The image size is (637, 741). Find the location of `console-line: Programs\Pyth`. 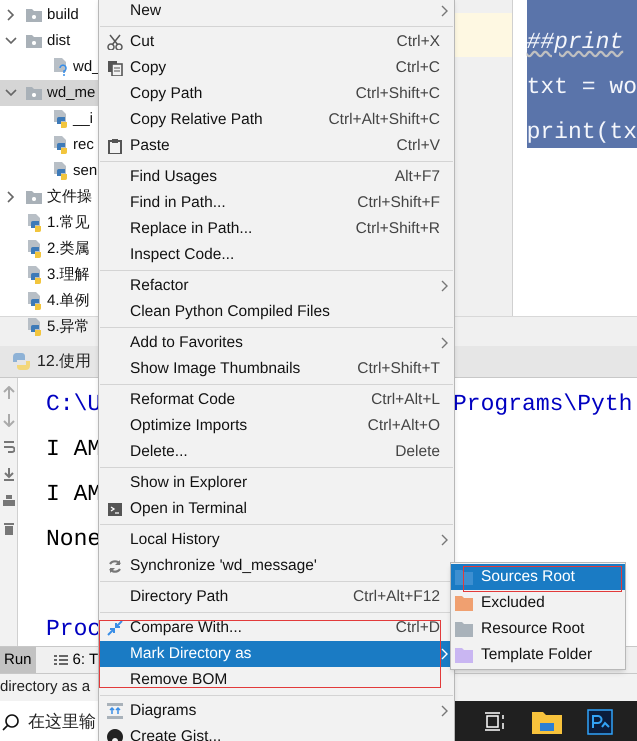

console-line: Programs\Pyth is located at coordinates (542, 404).